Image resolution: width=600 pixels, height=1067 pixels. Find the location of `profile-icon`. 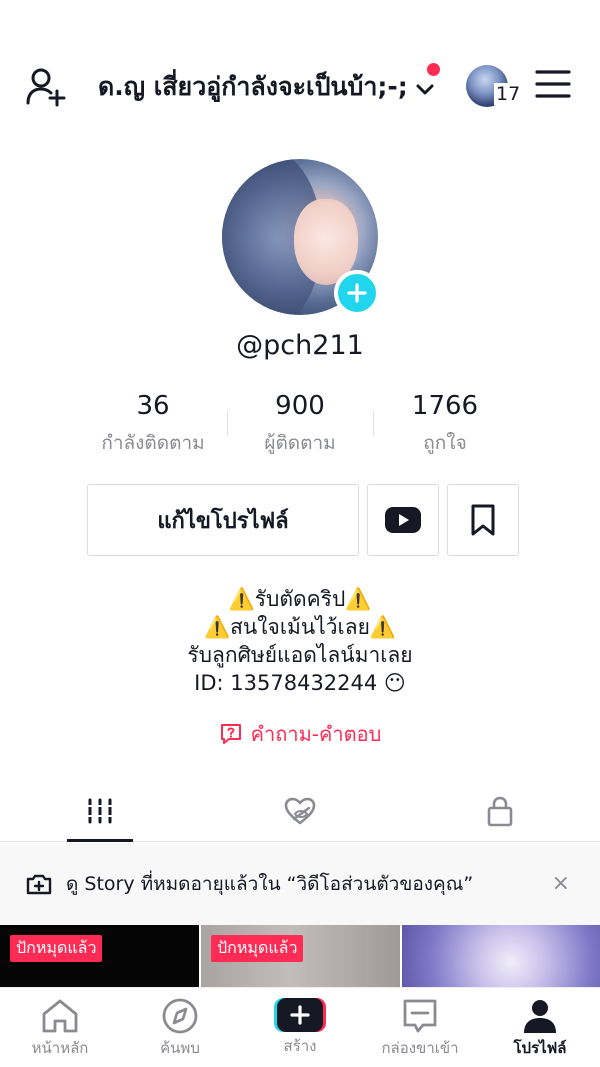

profile-icon is located at coordinates (540, 1016).